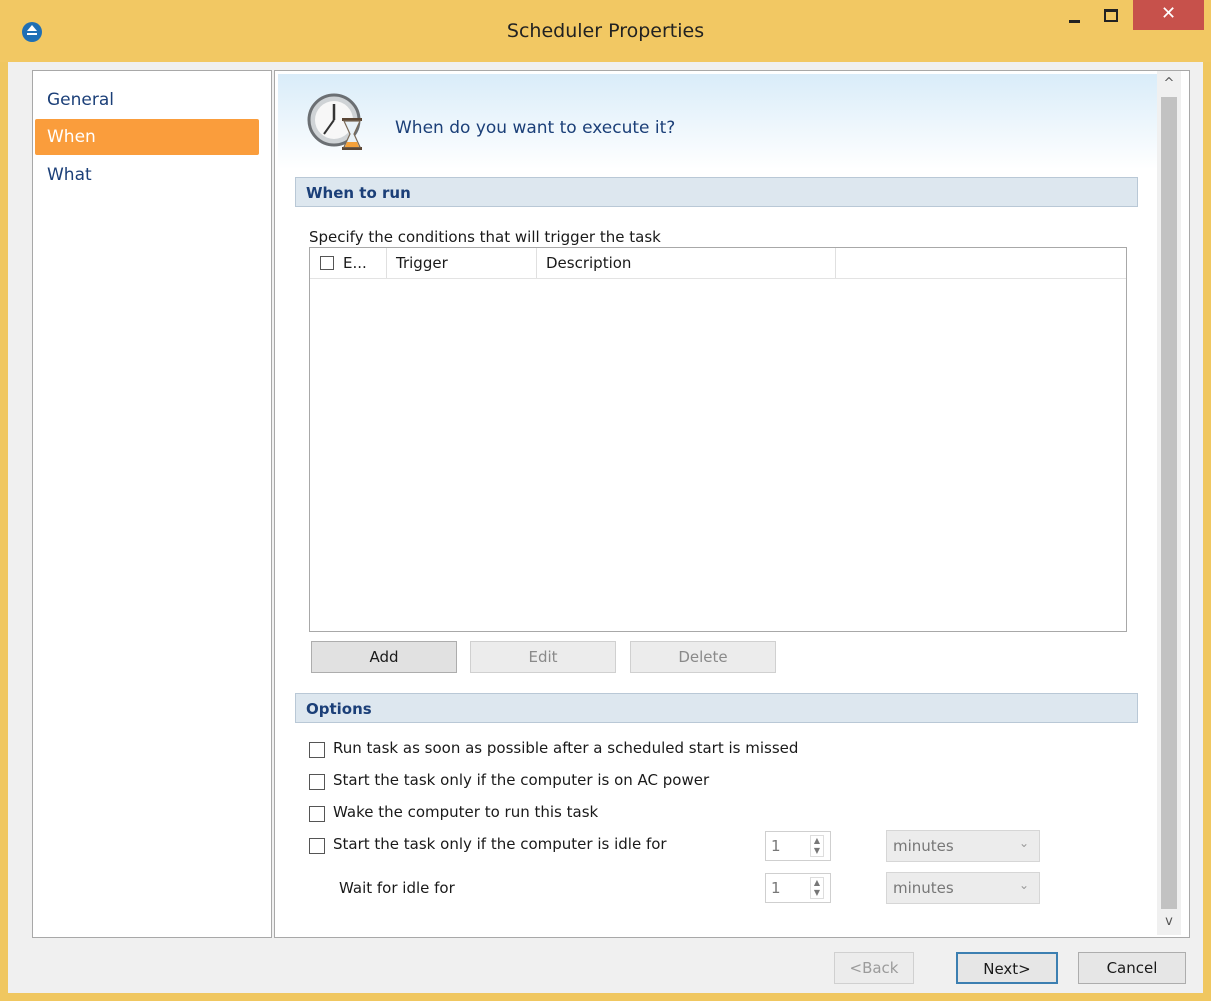  I want to click on close-button: ✕, so click(1168, 15).